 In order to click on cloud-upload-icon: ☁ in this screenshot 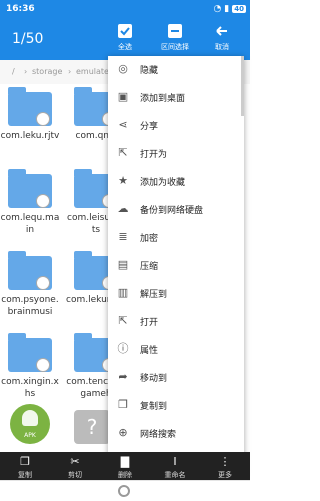, I will do `click(123, 208)`.